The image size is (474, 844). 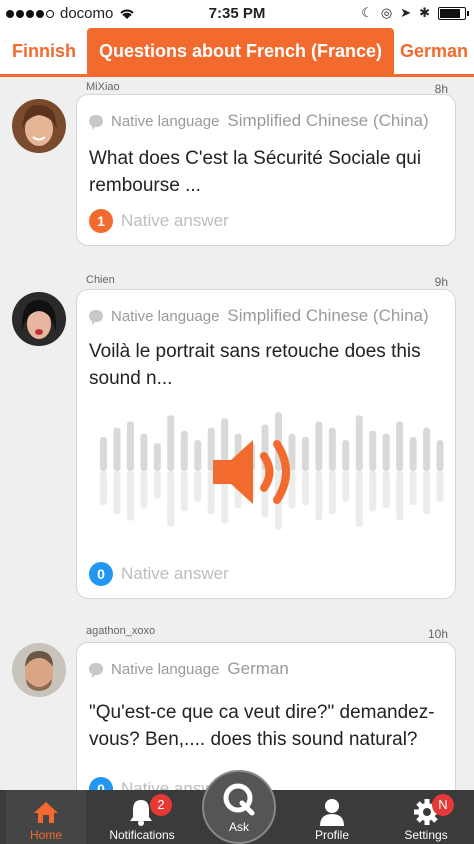 What do you see at coordinates (453, 13) in the screenshot?
I see `battery-icon` at bounding box center [453, 13].